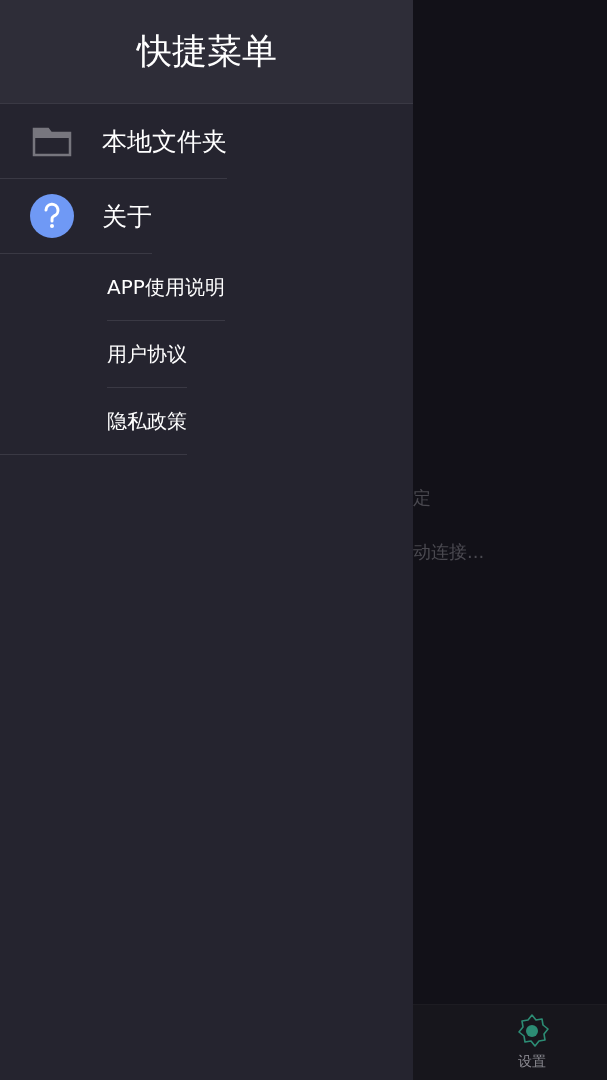 The width and height of the screenshot is (607, 1080). Describe the element at coordinates (76, 216) in the screenshot. I see `menu-item: 关于` at that location.